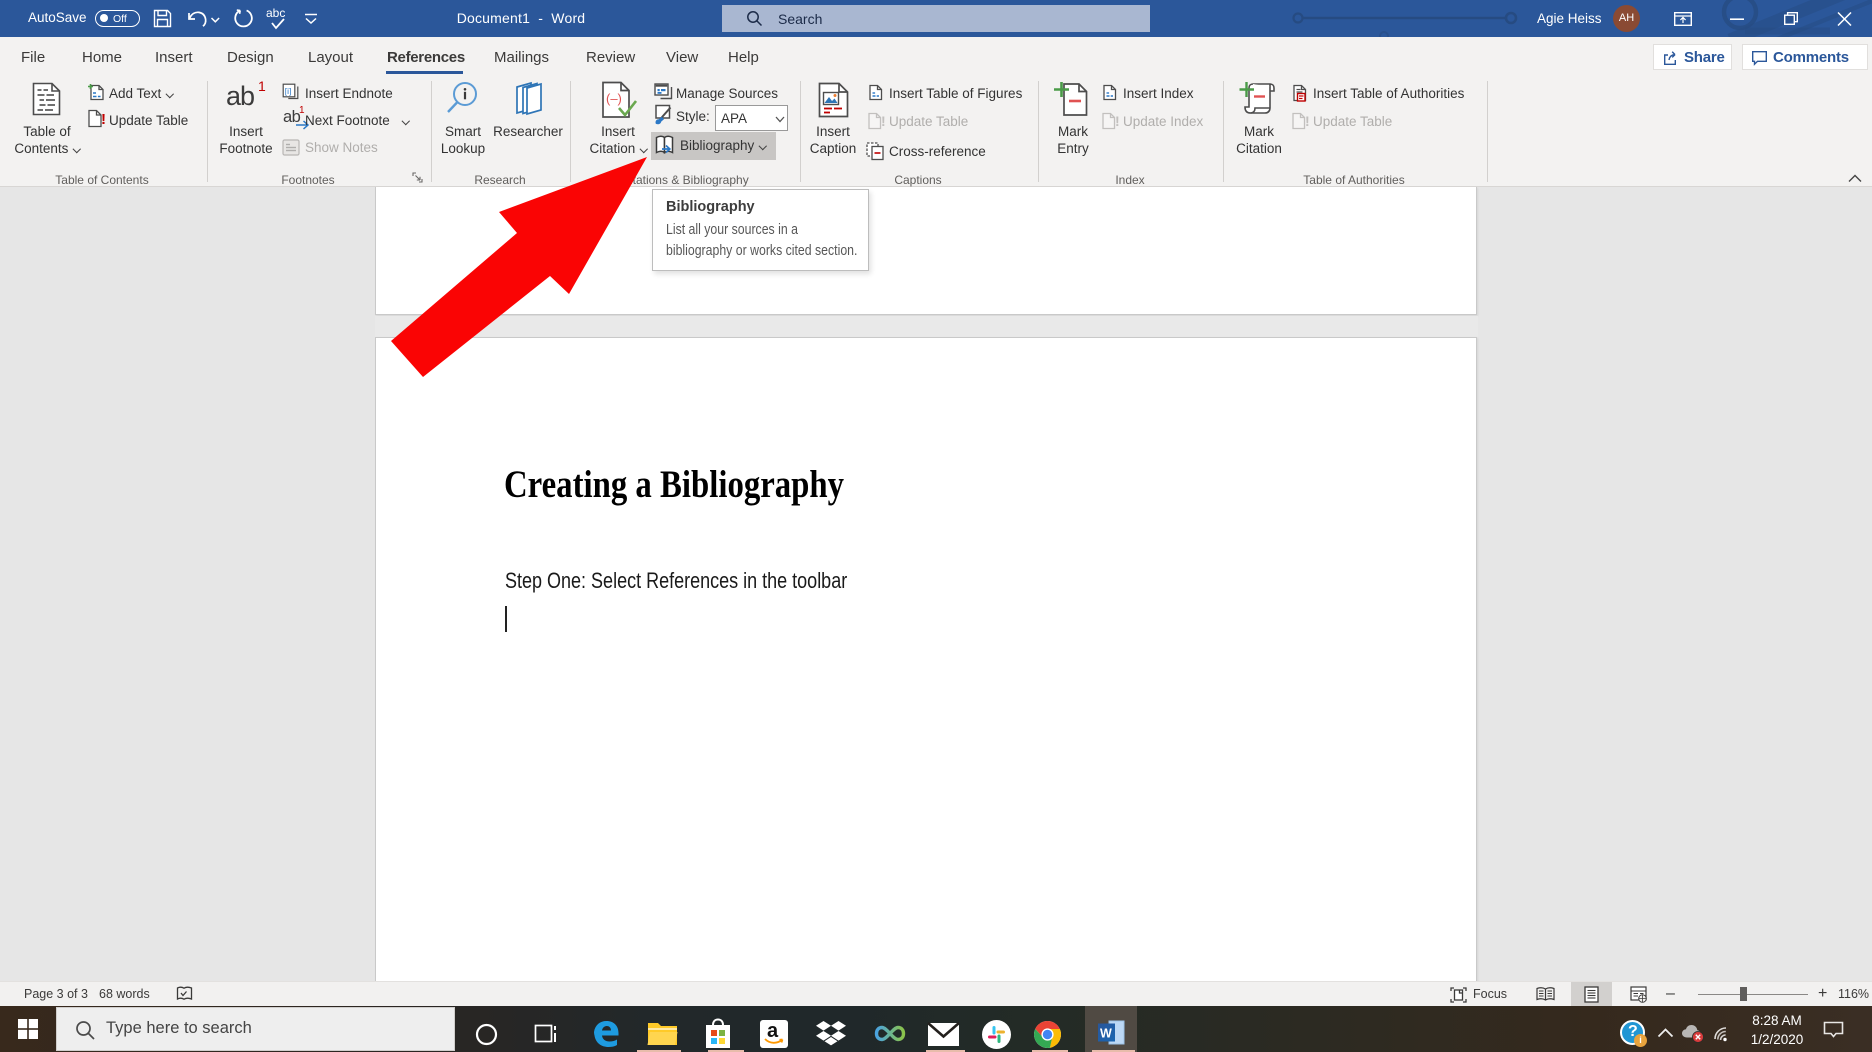  Describe the element at coordinates (1106, 1034) in the screenshot. I see `svg-text: W` at that location.